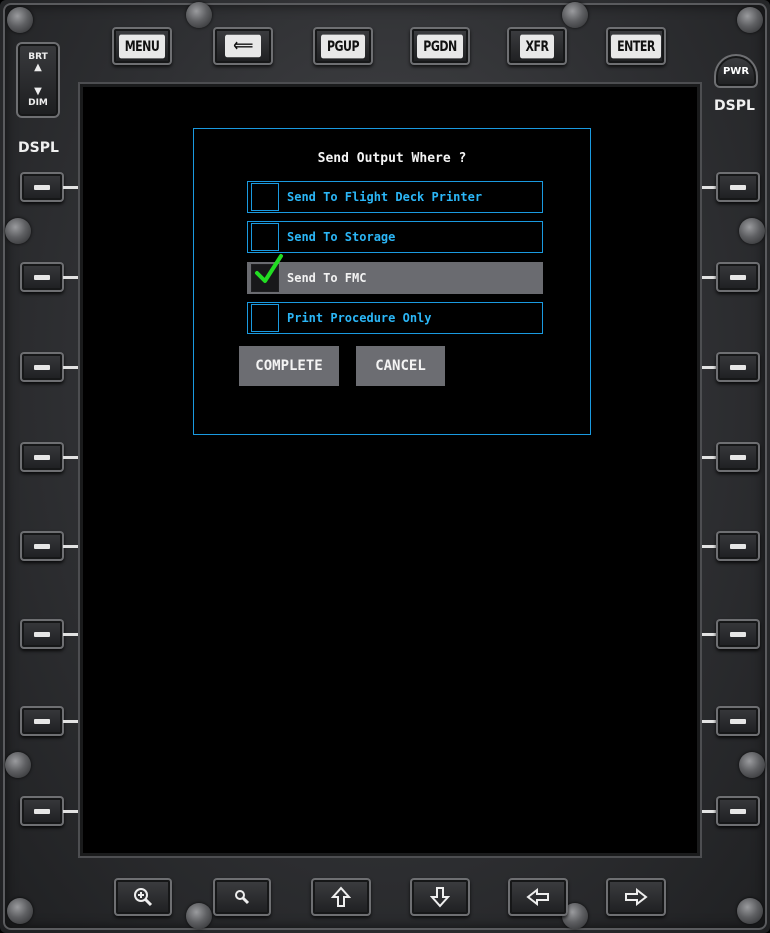 The width and height of the screenshot is (770, 933). I want to click on arrow-right-icon, so click(636, 897).